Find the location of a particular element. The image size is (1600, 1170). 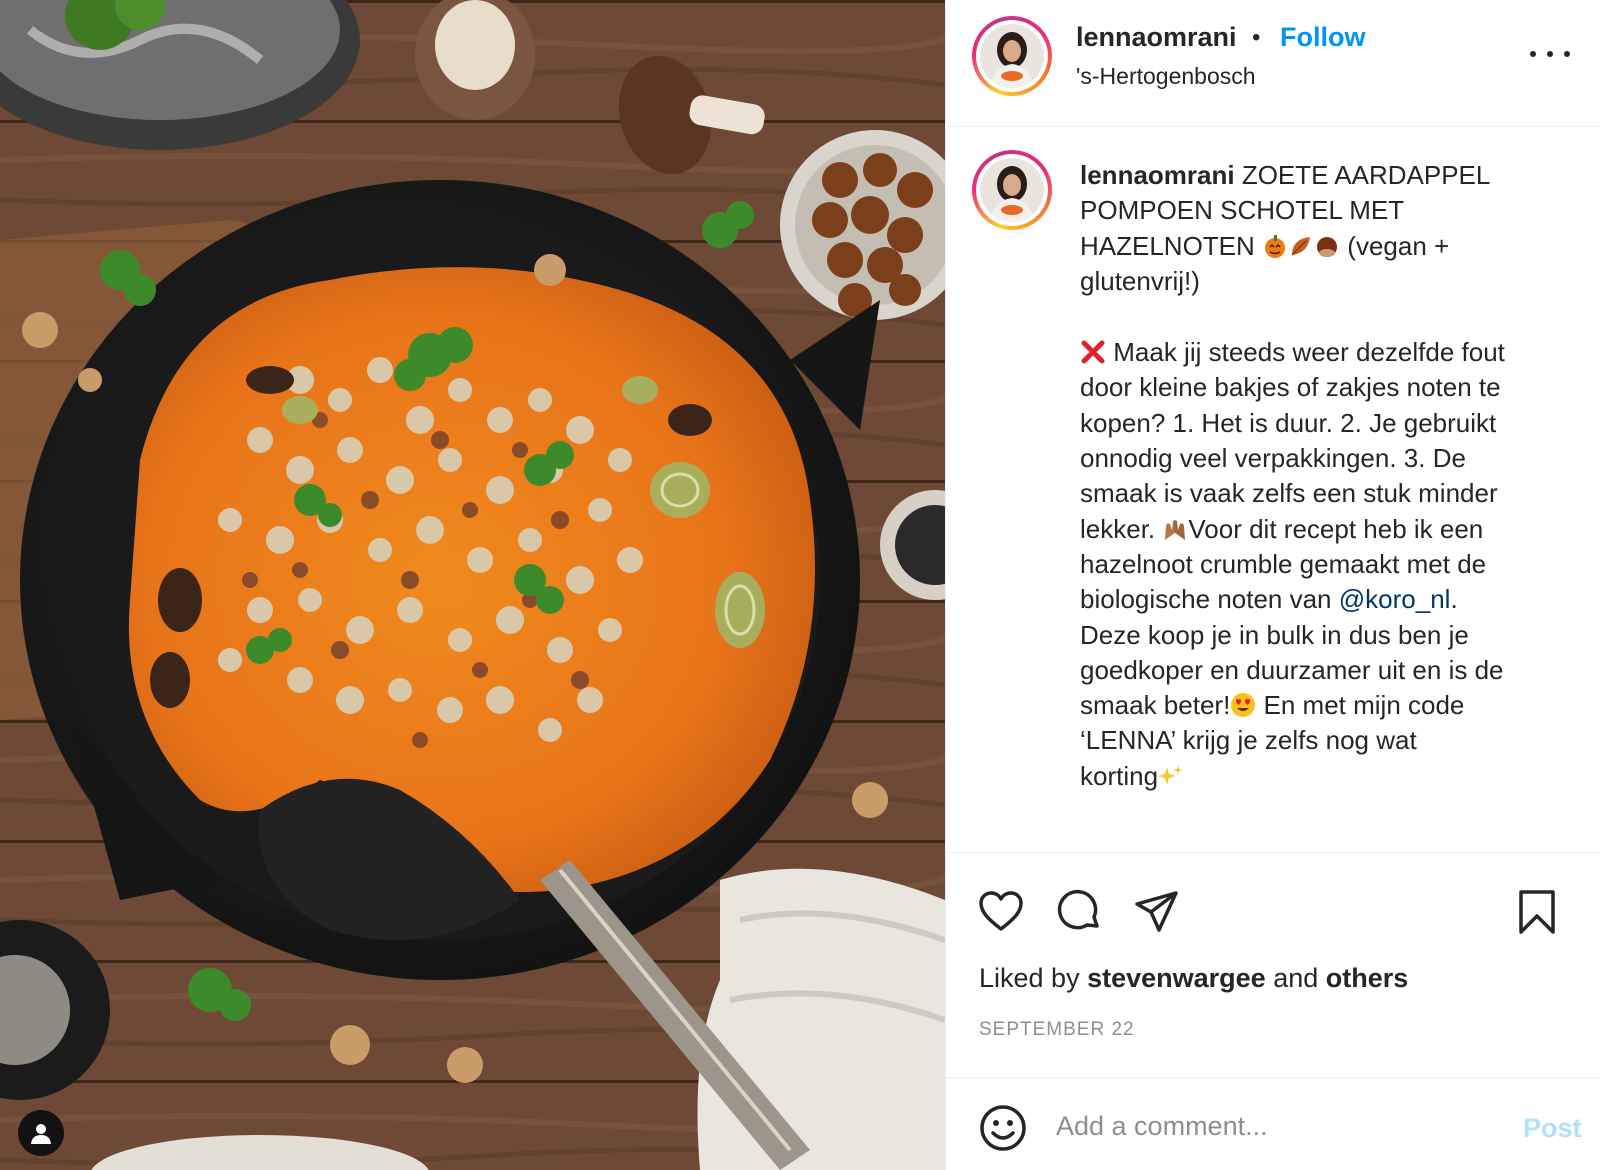

caption-body-line: ‘LENNA’ krijg je zelfs nog wat is located at coordinates (1248, 740).